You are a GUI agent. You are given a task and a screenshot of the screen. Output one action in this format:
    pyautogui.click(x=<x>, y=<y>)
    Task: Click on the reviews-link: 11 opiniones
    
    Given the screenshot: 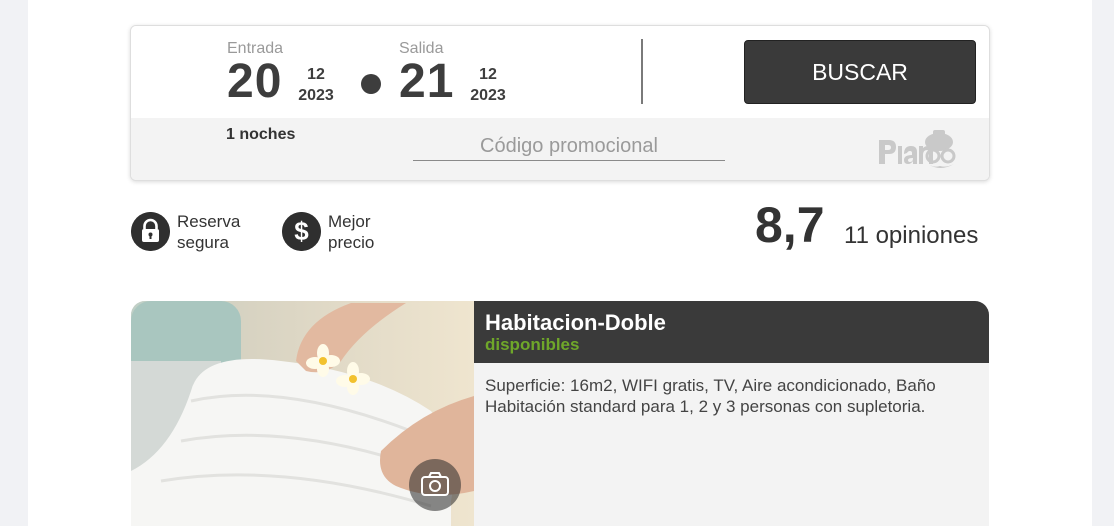 What is the action you would take?
    pyautogui.click(x=911, y=236)
    